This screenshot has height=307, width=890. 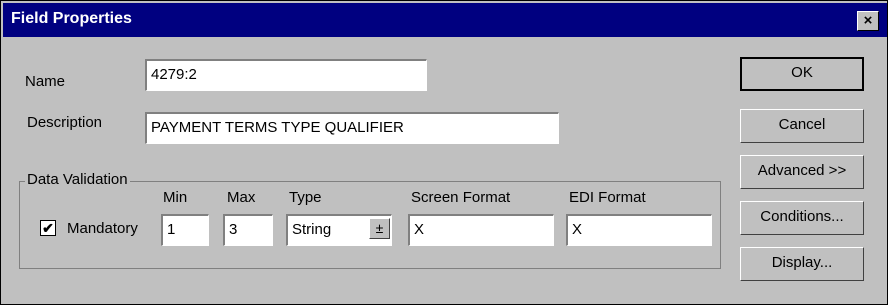 I want to click on type-label: Type, so click(x=305, y=197).